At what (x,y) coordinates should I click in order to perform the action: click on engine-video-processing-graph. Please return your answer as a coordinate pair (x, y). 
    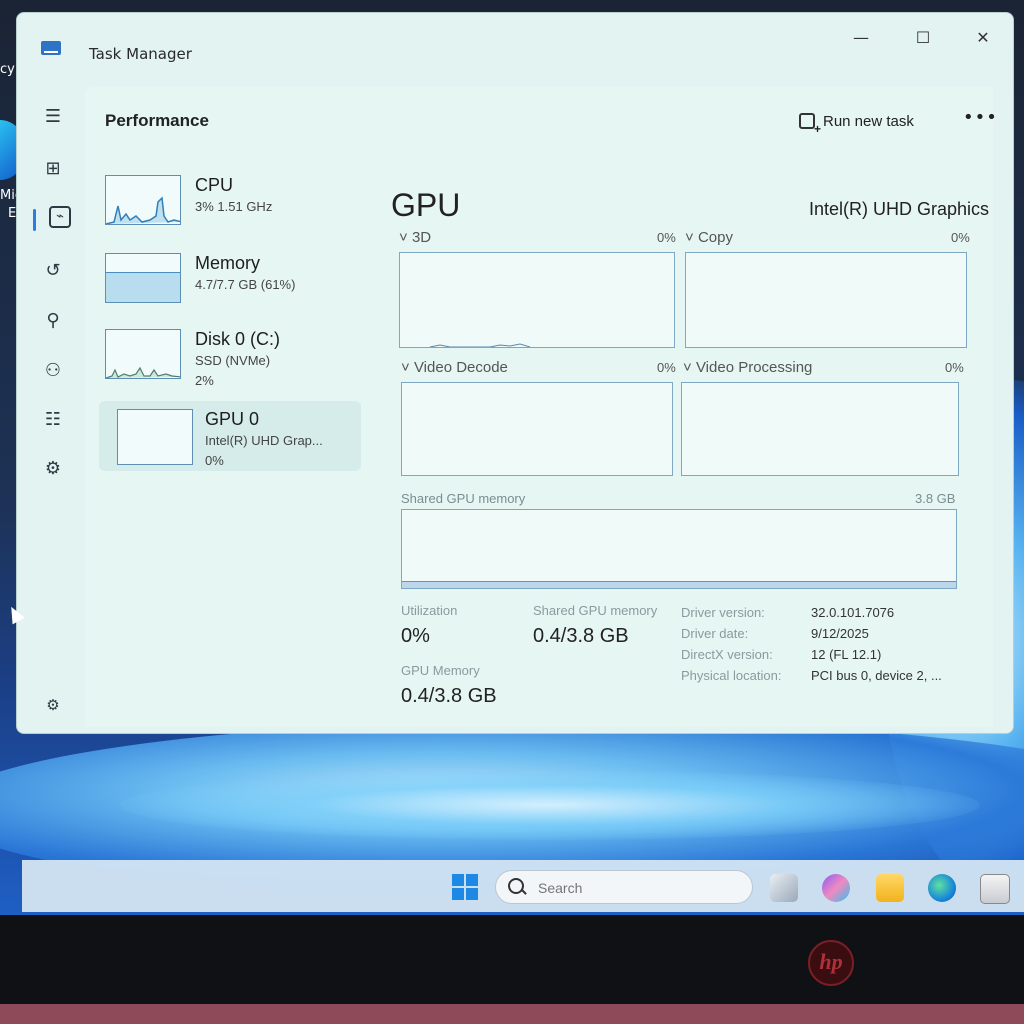
    Looking at the image, I should click on (820, 429).